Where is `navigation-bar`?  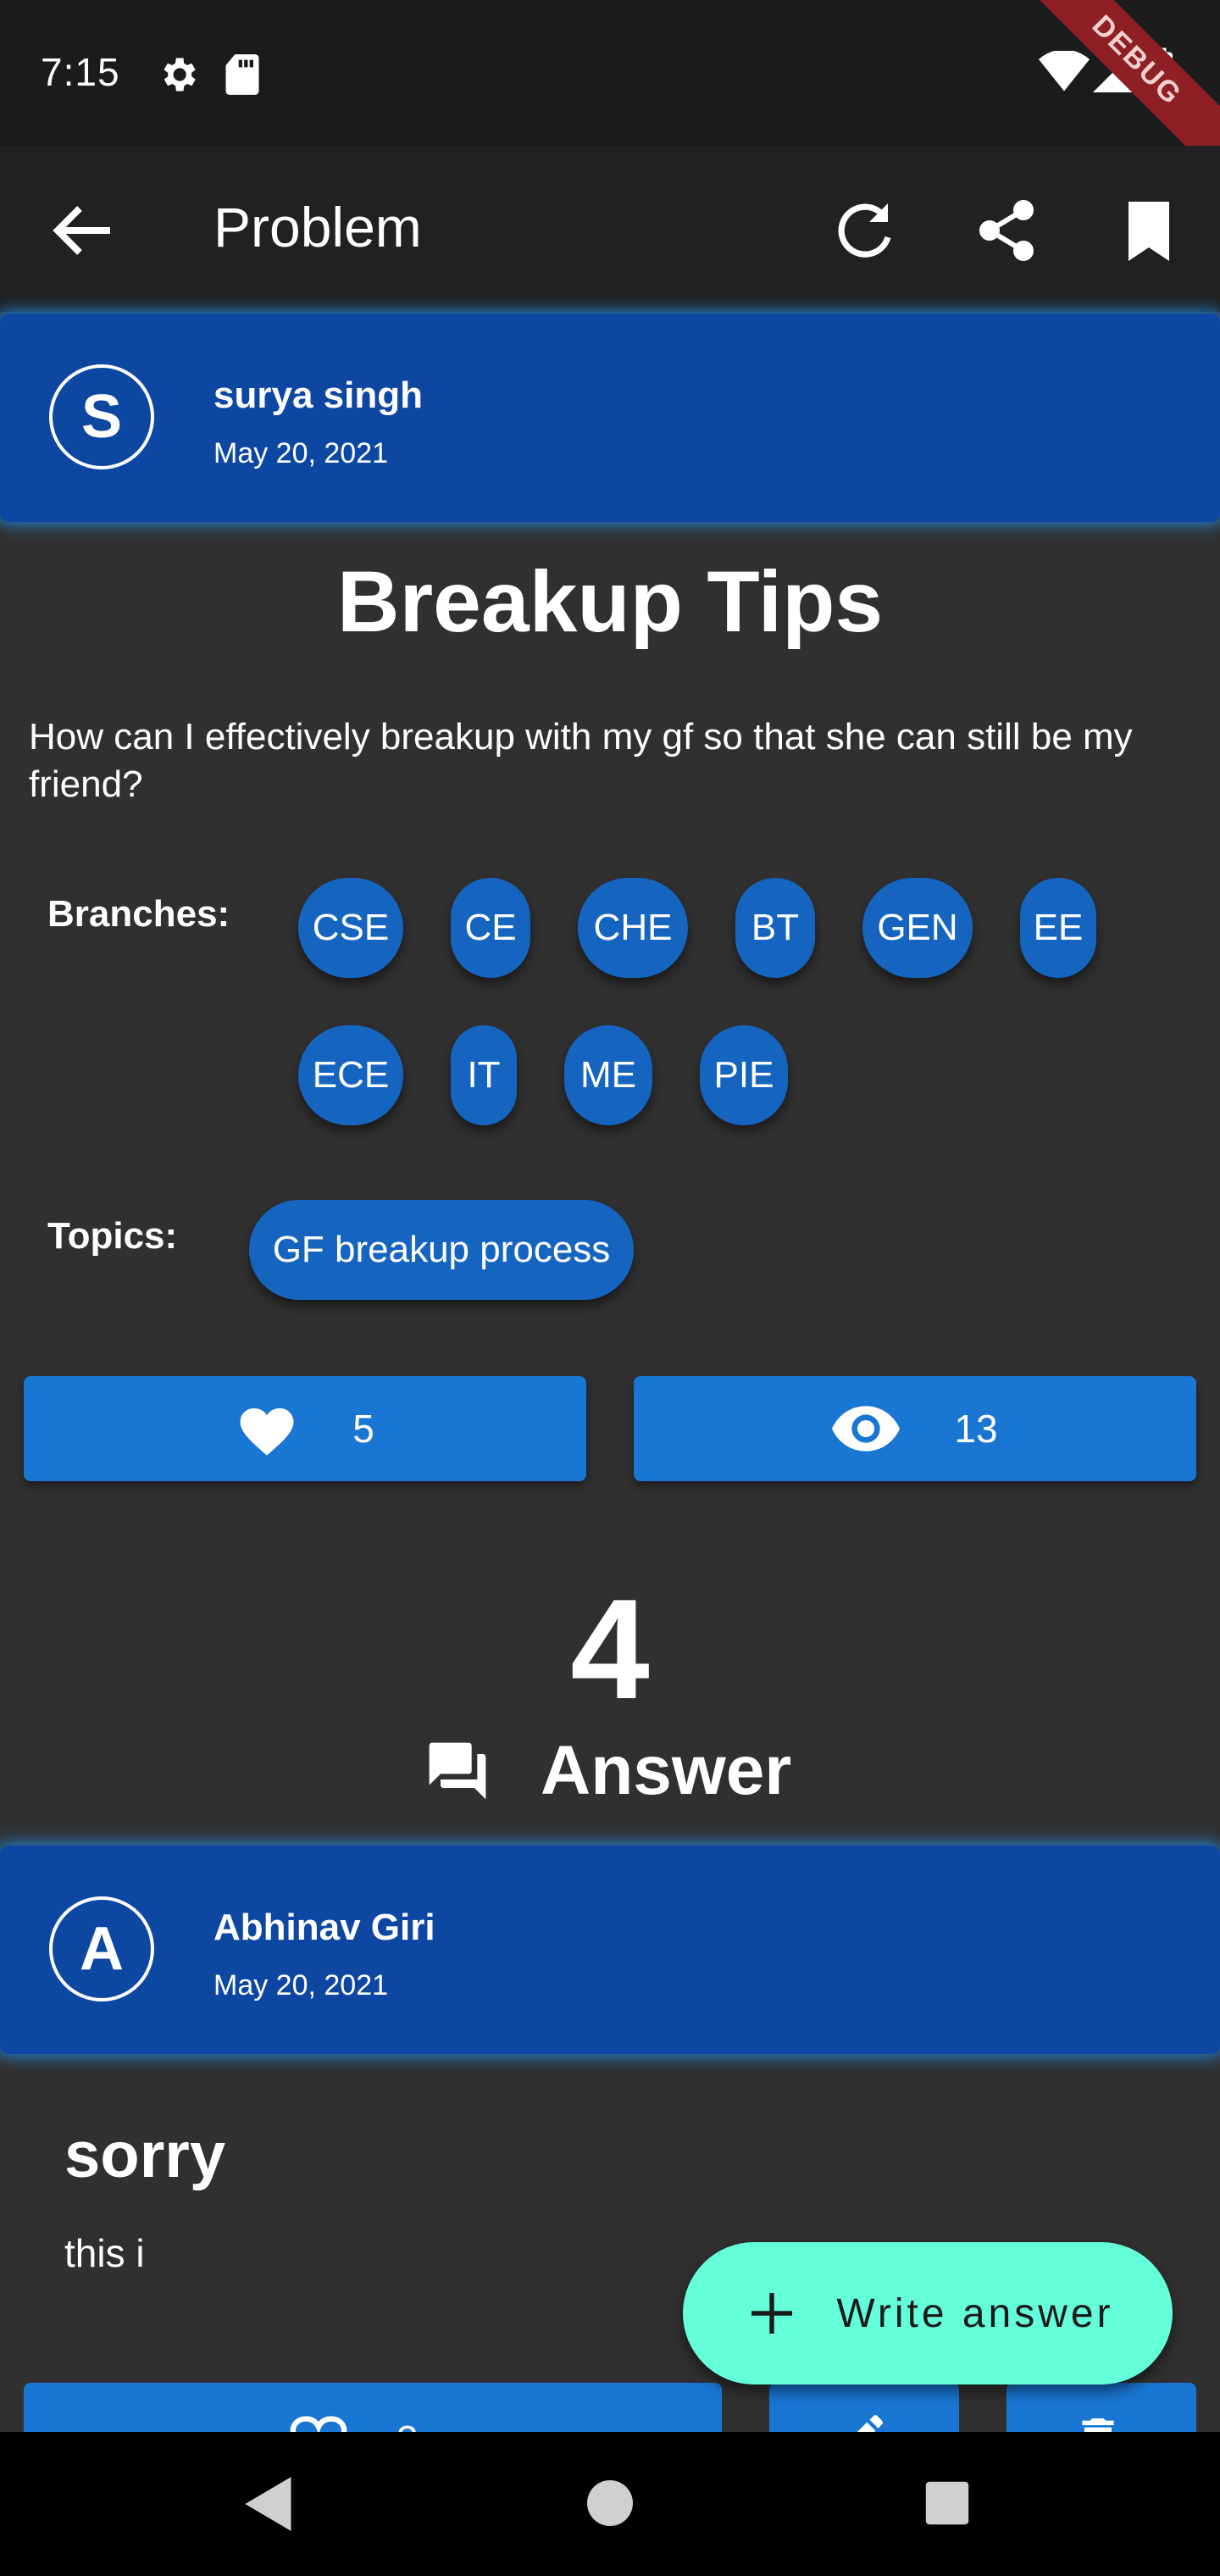 navigation-bar is located at coordinates (610, 2504).